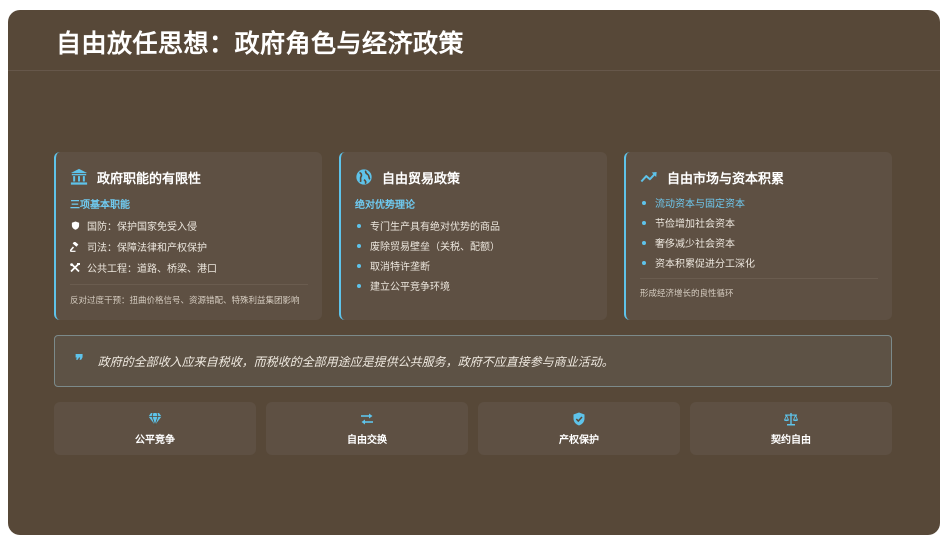 This screenshot has height=541, width=950. I want to click on list-item-text: 资本积累促进分工深化, so click(705, 264).